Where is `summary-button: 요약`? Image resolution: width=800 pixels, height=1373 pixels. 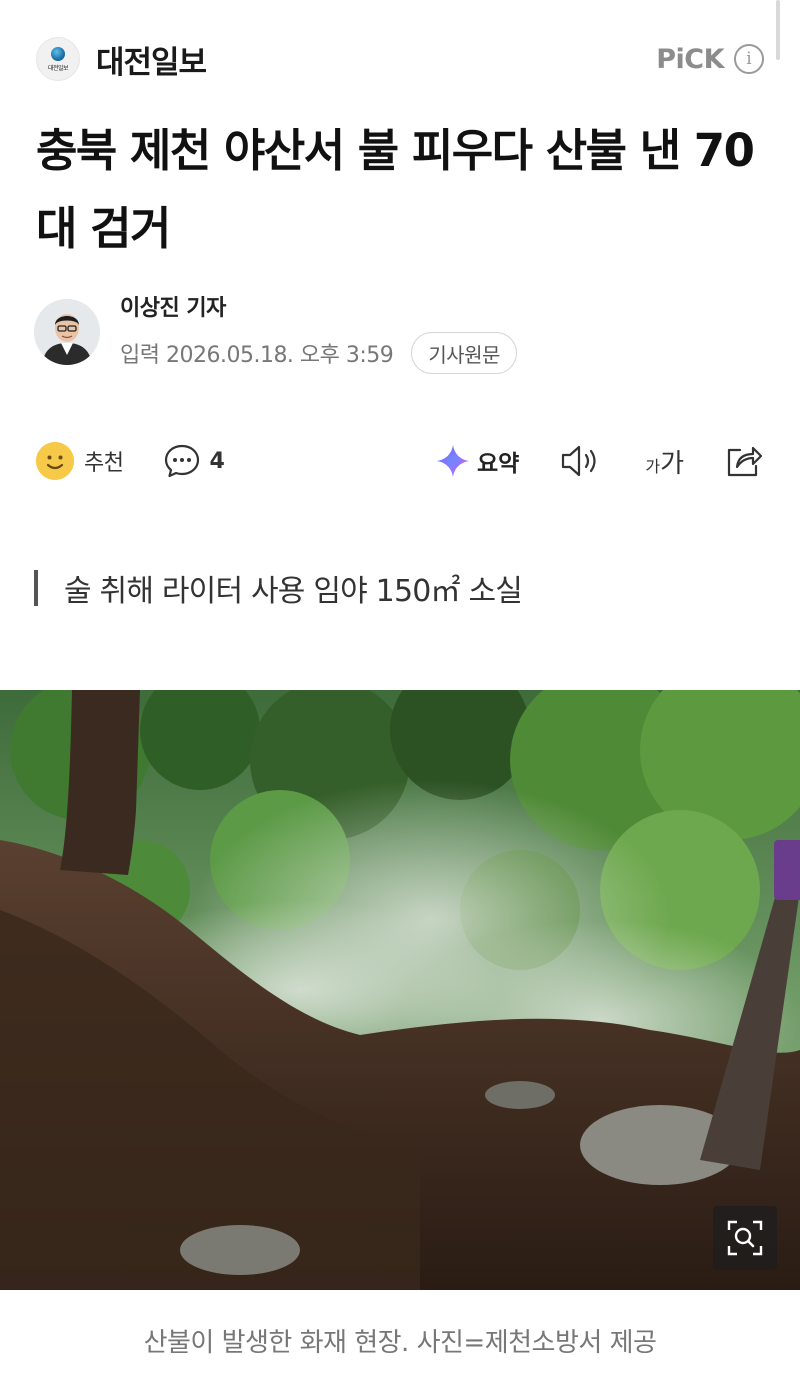
summary-button: 요약 is located at coordinates (477, 461).